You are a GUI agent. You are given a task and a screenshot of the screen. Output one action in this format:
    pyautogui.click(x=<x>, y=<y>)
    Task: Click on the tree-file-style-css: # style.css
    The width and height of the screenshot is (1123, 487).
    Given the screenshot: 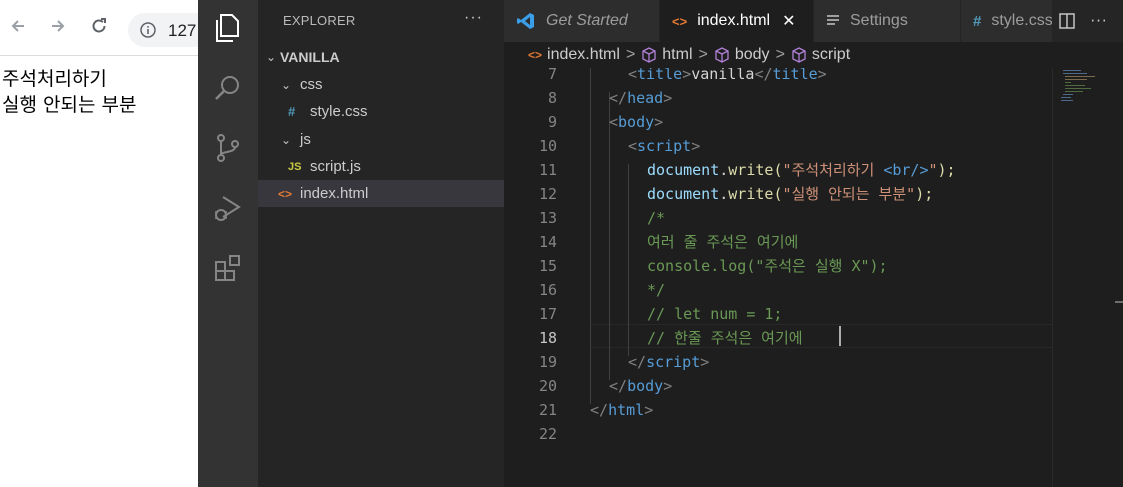 What is the action you would take?
    pyautogui.click(x=381, y=111)
    